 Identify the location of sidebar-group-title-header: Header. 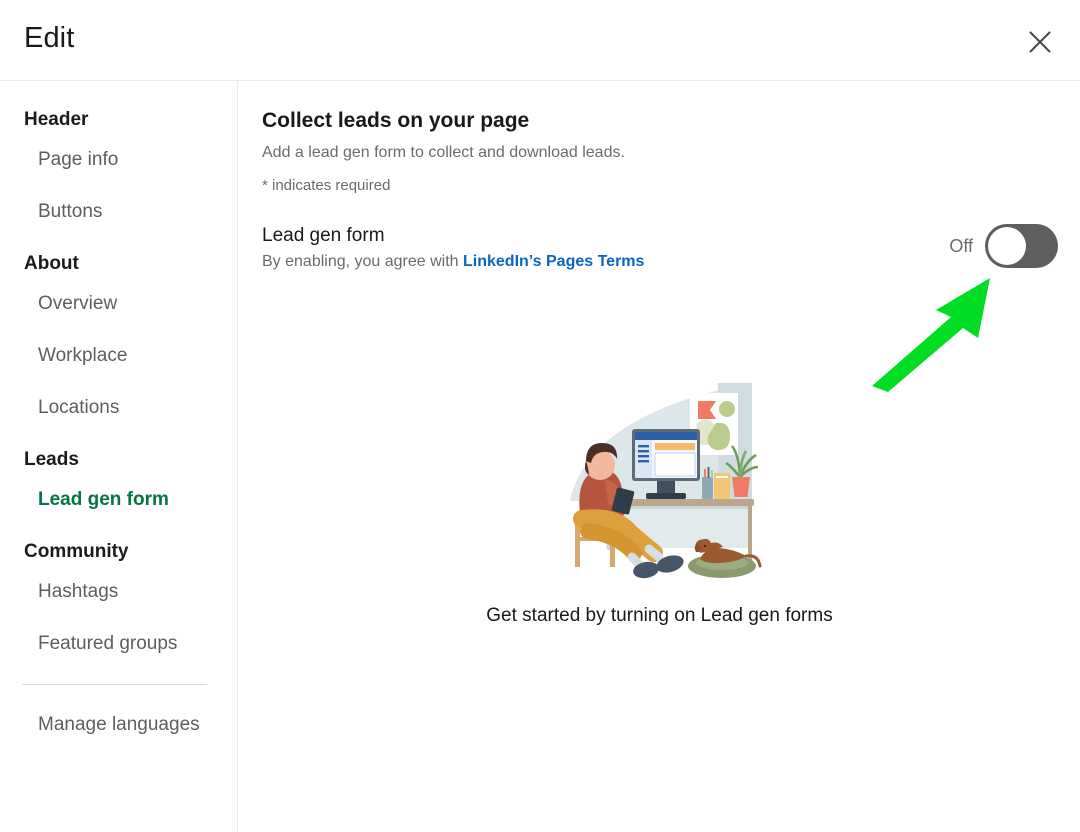
(56, 119).